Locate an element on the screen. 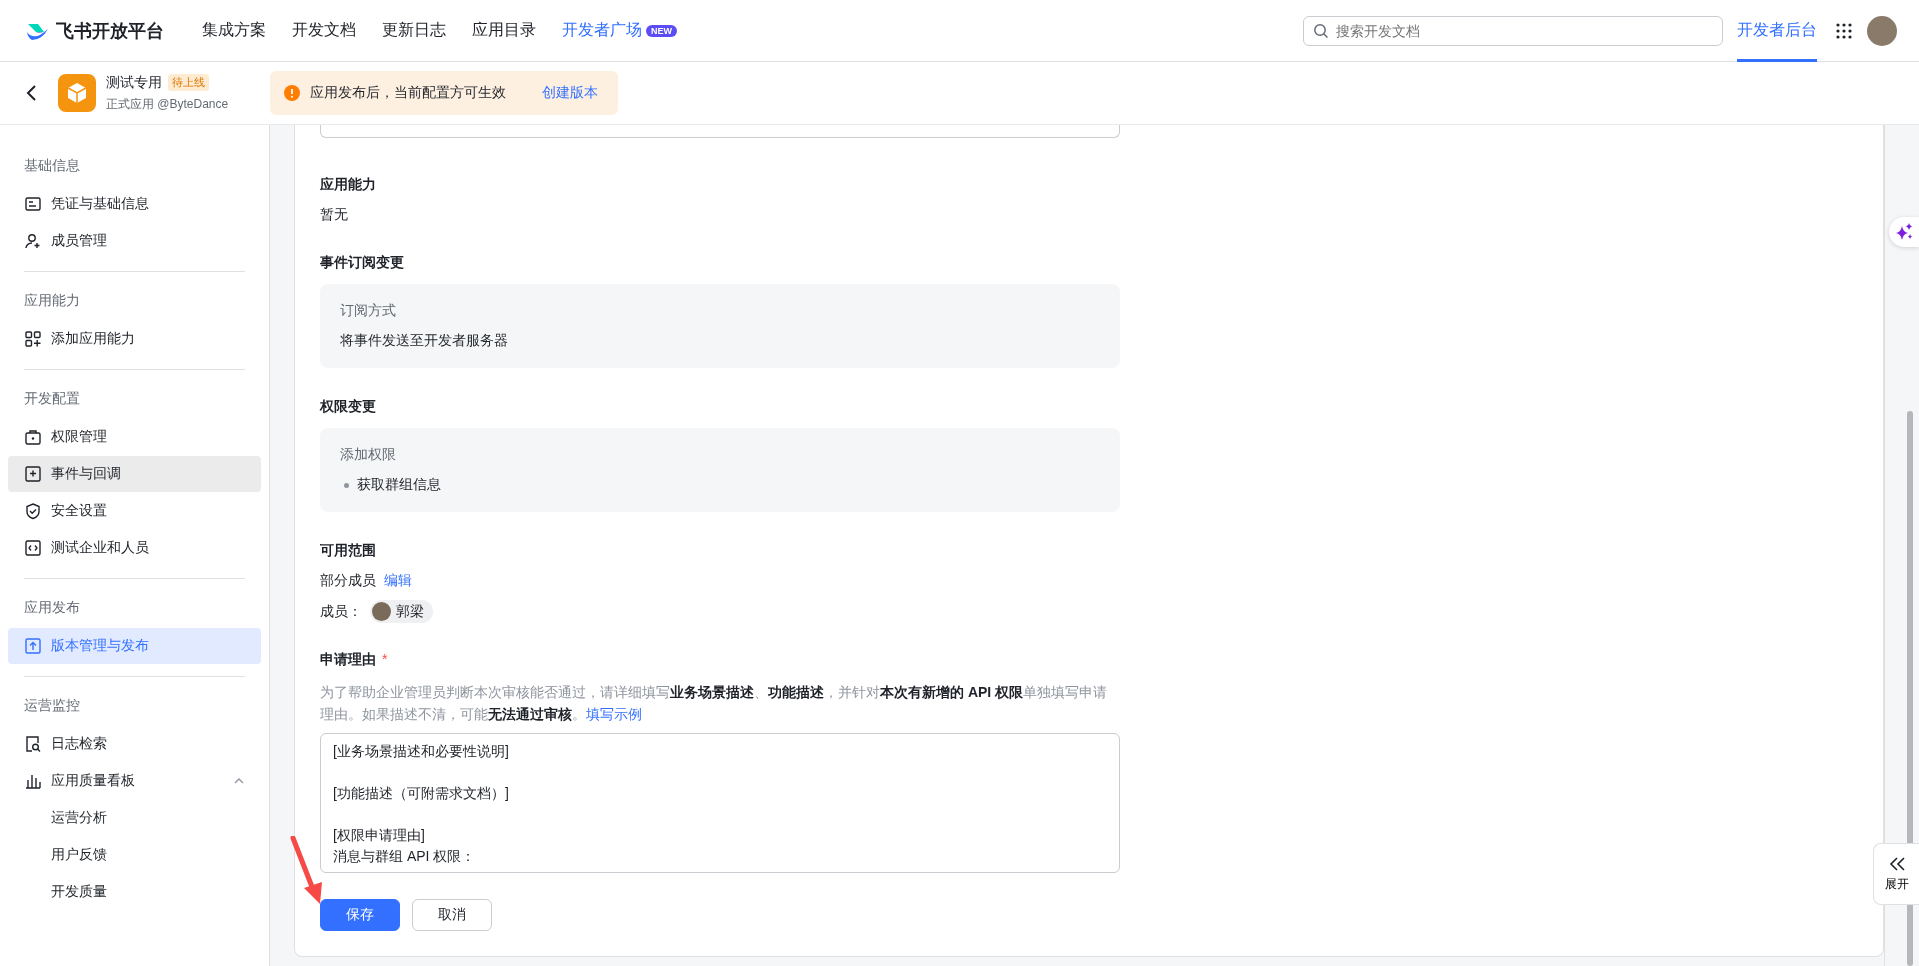  warning-icon is located at coordinates (292, 93).